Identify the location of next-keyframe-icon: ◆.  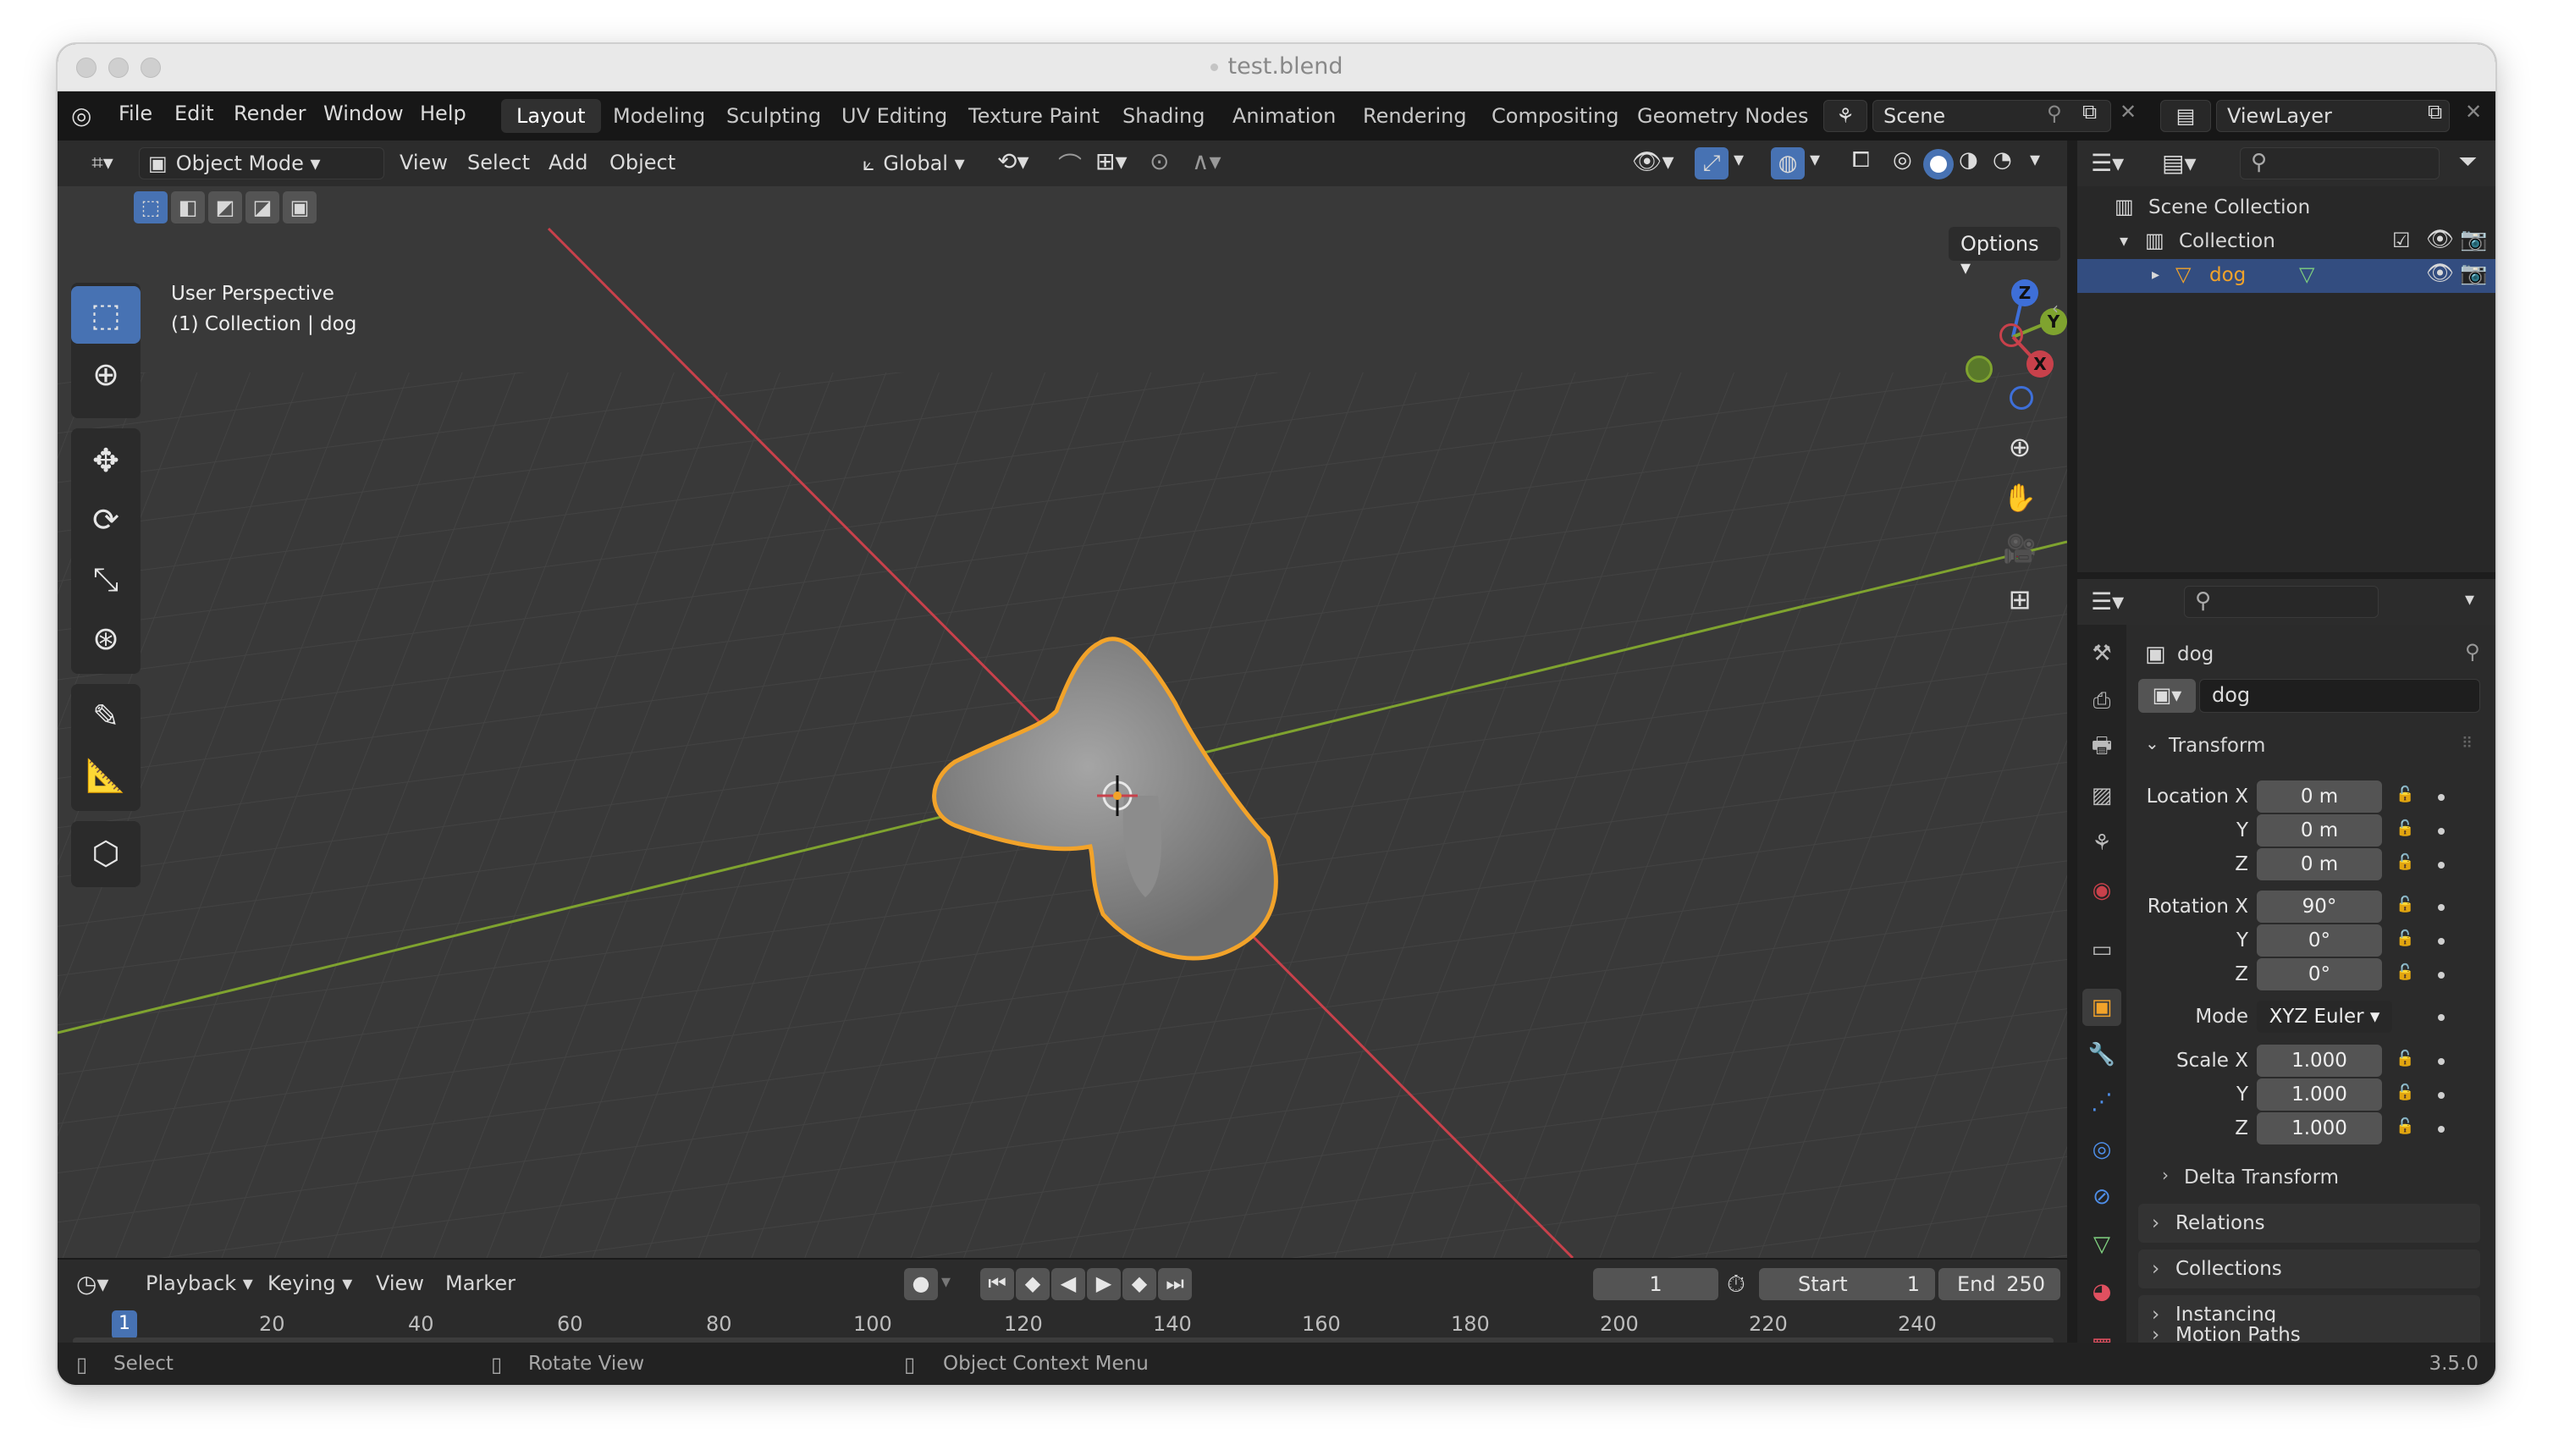
(1139, 1284).